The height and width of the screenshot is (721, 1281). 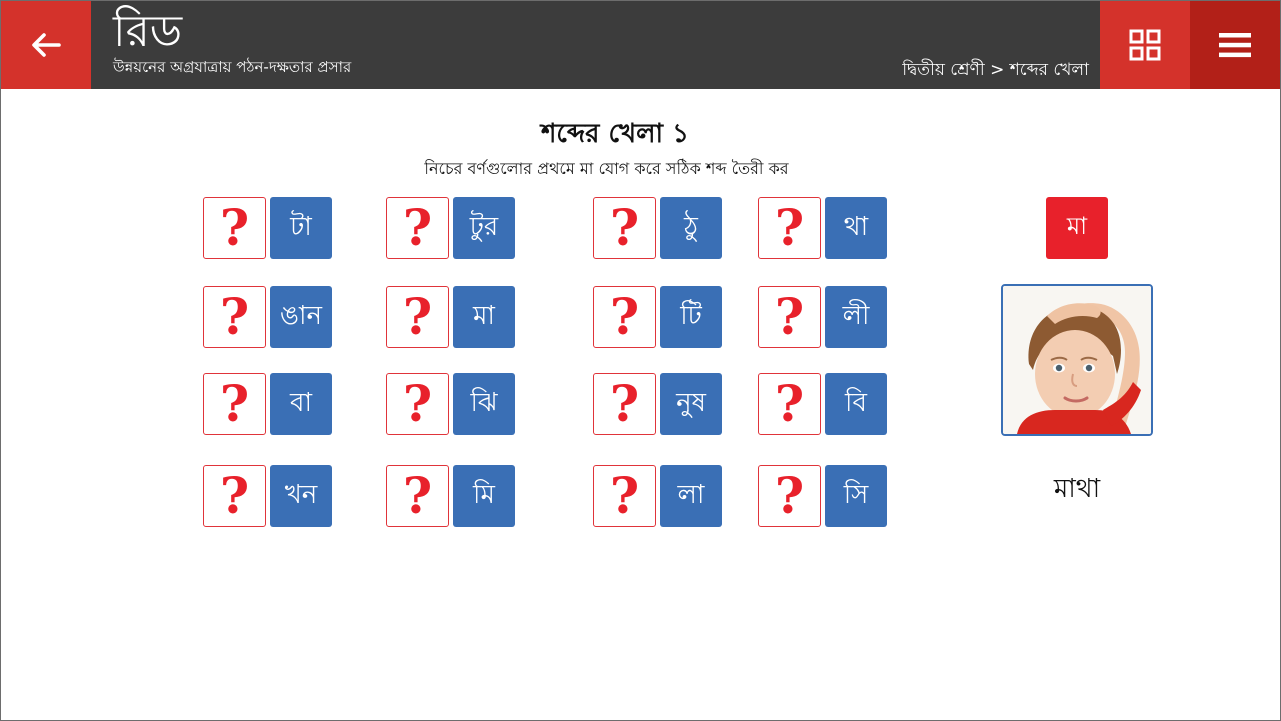 I want to click on game-title: শব্দের খেলা ১, so click(x=615, y=134).